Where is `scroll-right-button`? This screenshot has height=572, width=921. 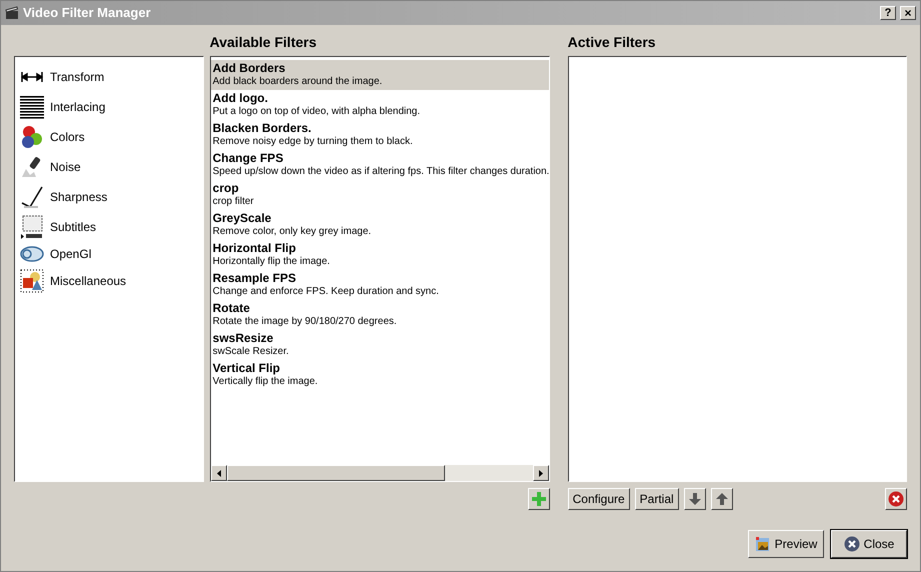
scroll-right-button is located at coordinates (540, 473).